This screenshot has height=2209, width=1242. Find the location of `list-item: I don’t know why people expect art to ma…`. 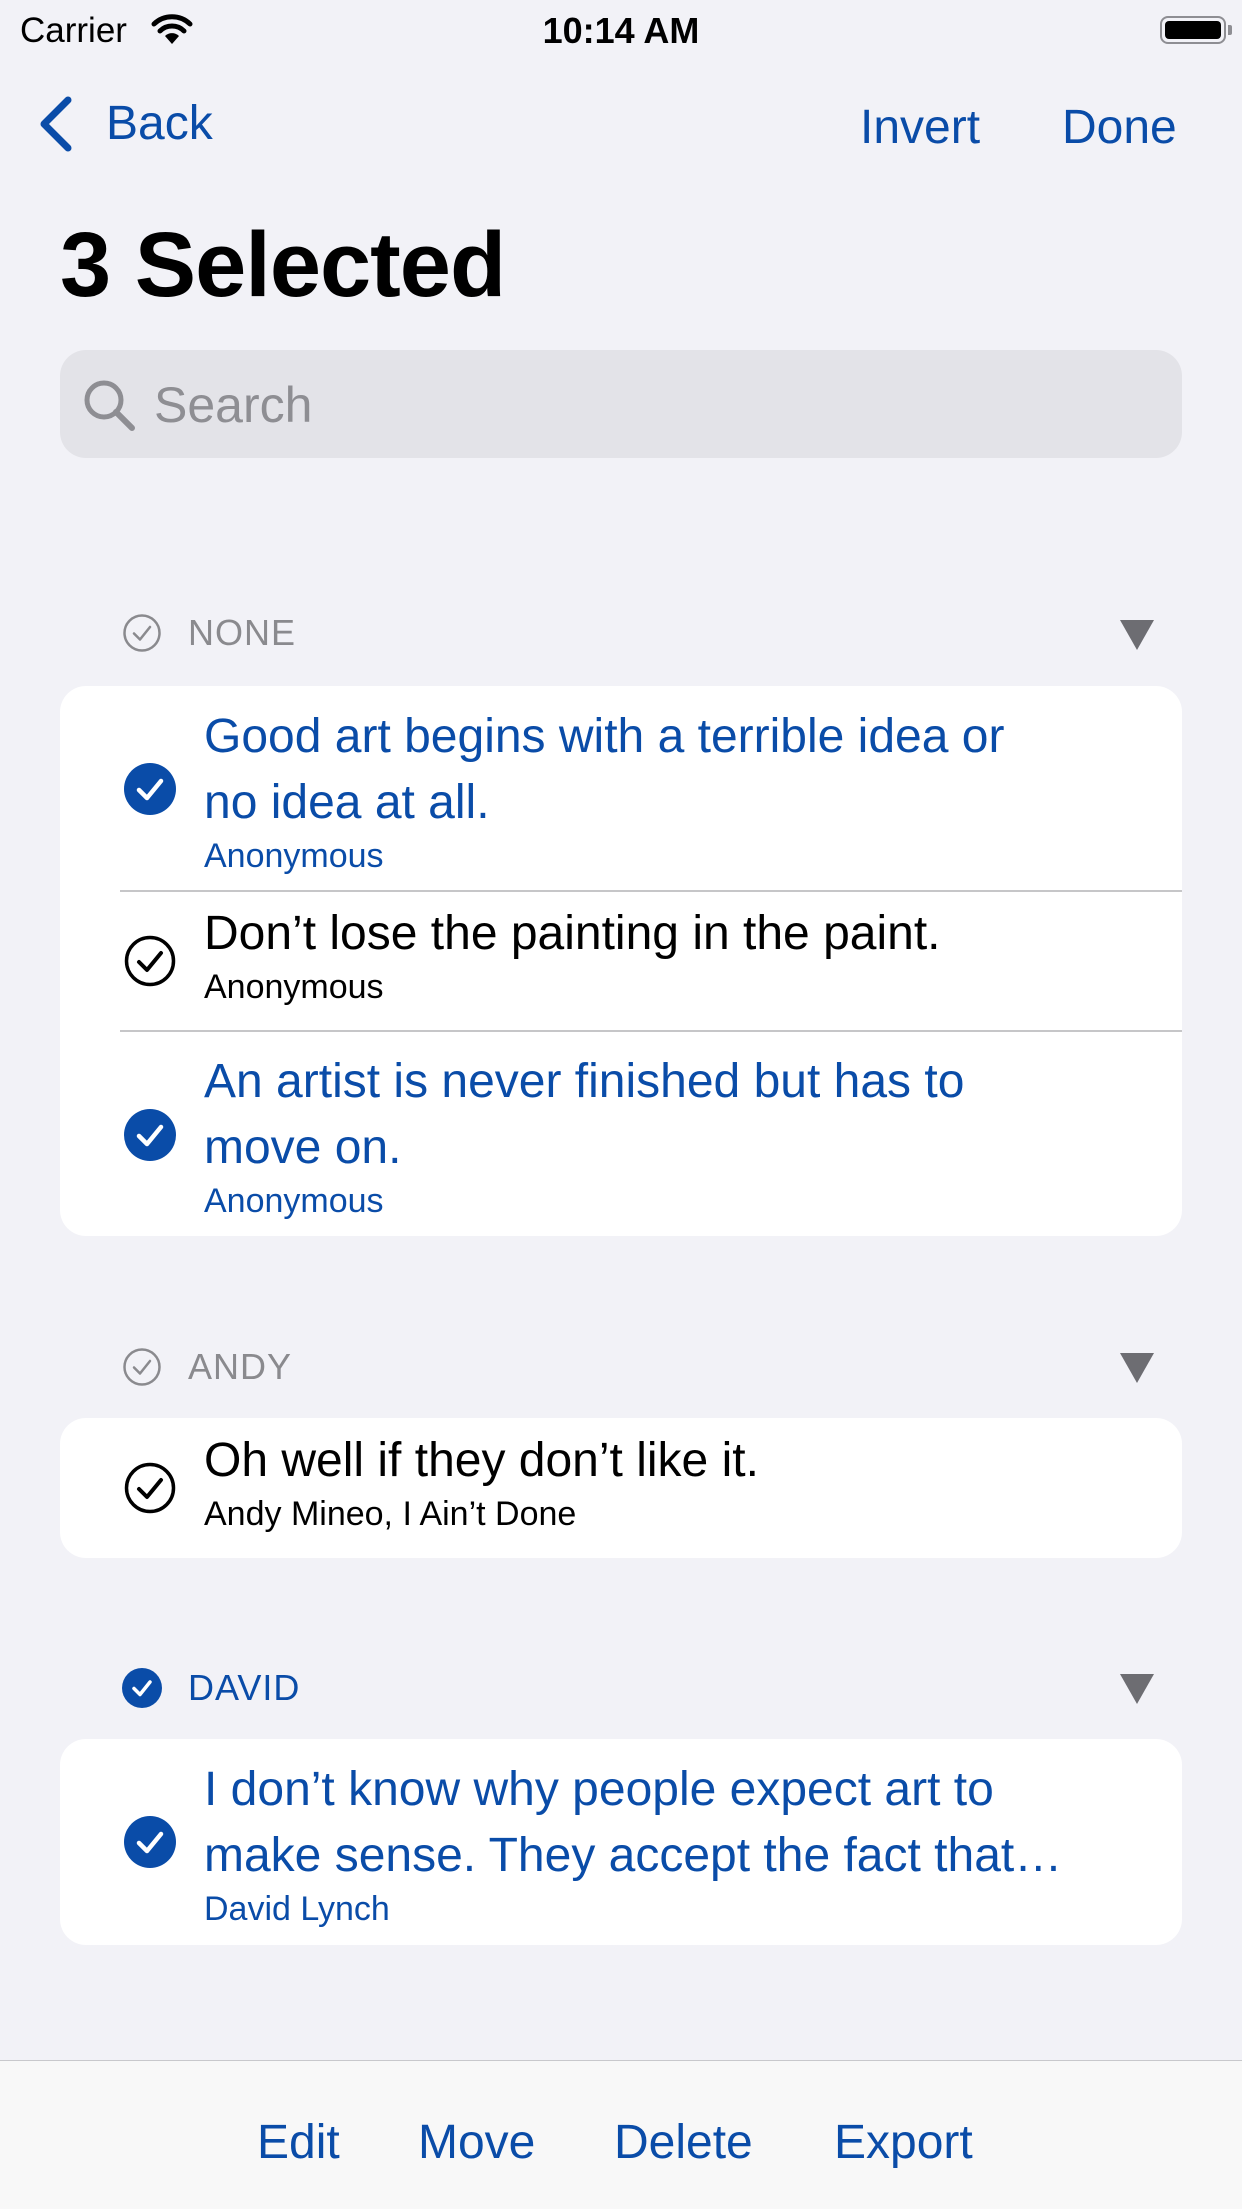

list-item: I don’t know why people expect art to ma… is located at coordinates (621, 1842).